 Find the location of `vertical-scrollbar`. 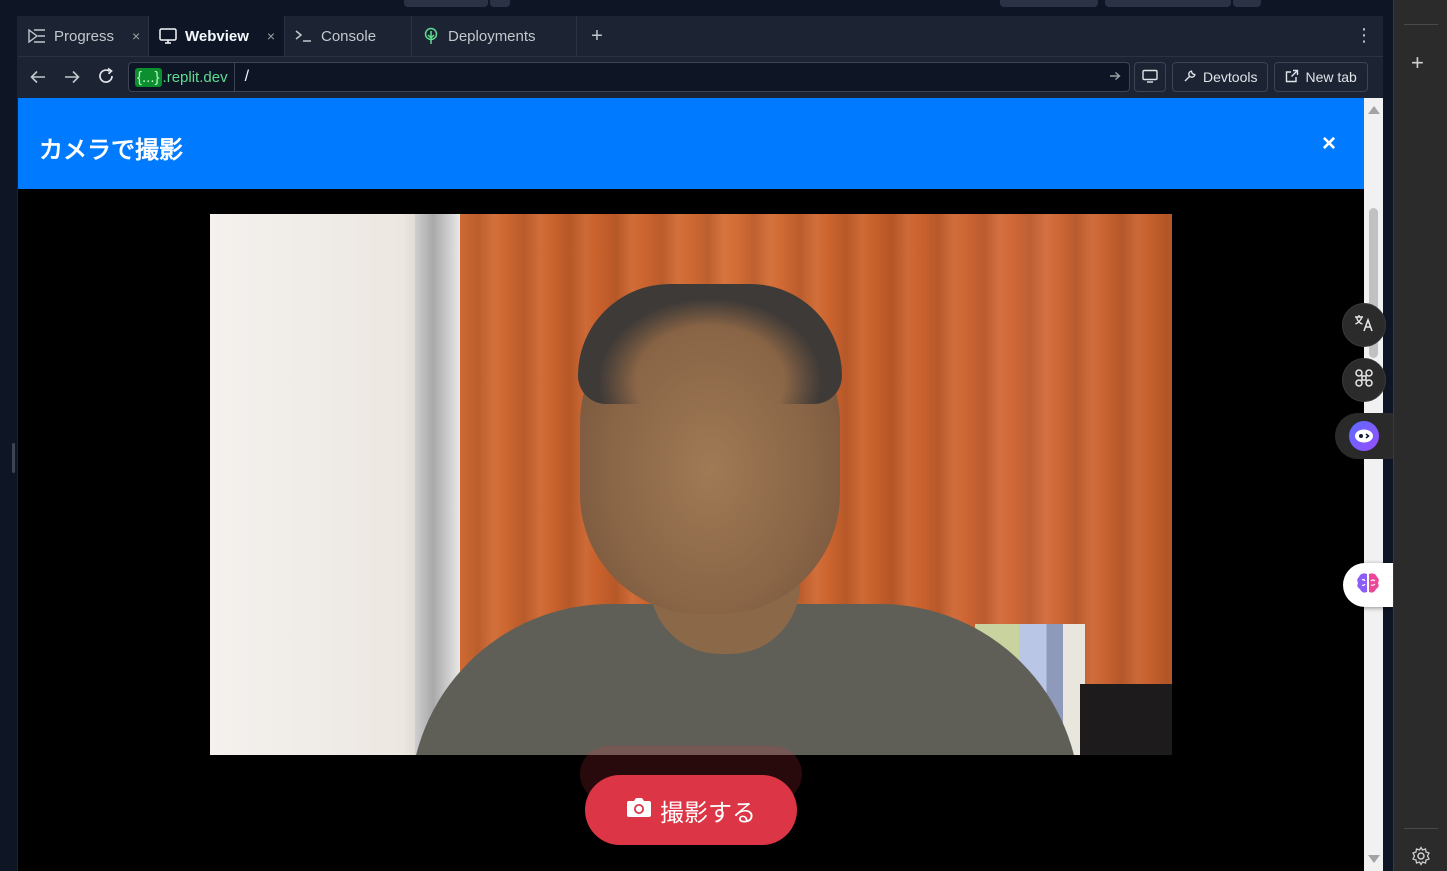

vertical-scrollbar is located at coordinates (1373, 484).